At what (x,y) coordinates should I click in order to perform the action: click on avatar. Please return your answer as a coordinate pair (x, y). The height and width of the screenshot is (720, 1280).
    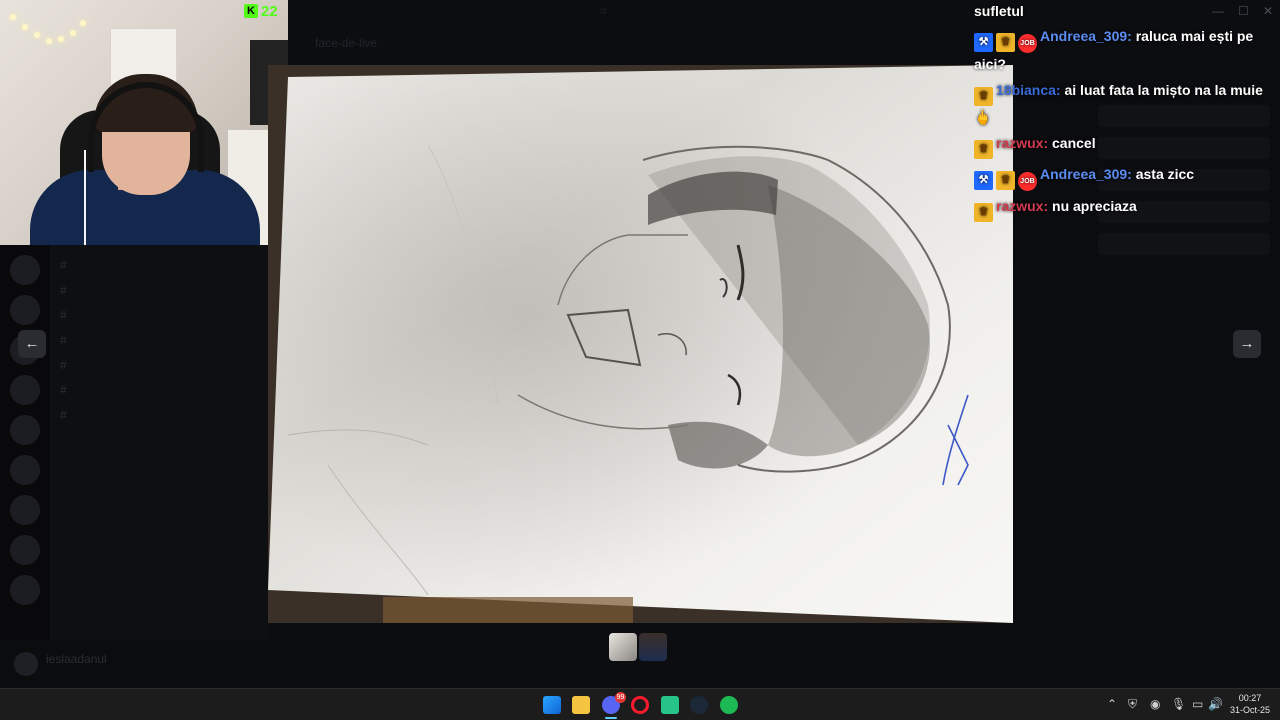
    Looking at the image, I should click on (26, 664).